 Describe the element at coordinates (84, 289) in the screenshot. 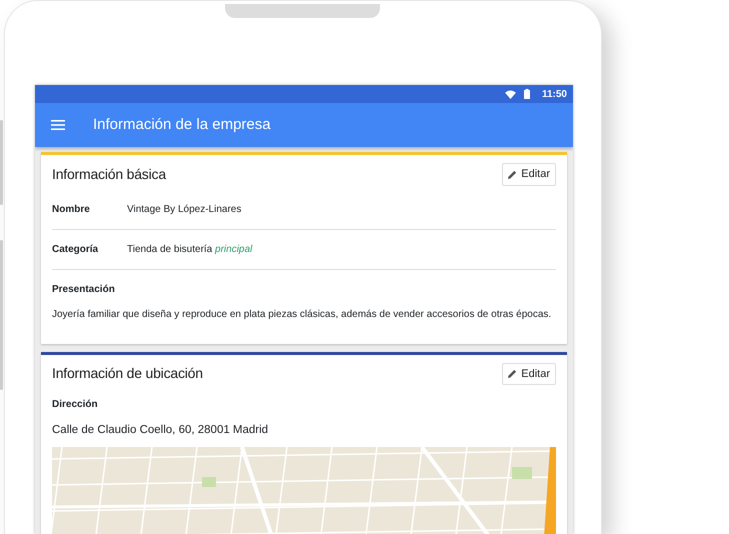

I see `field-label: Presentación` at that location.